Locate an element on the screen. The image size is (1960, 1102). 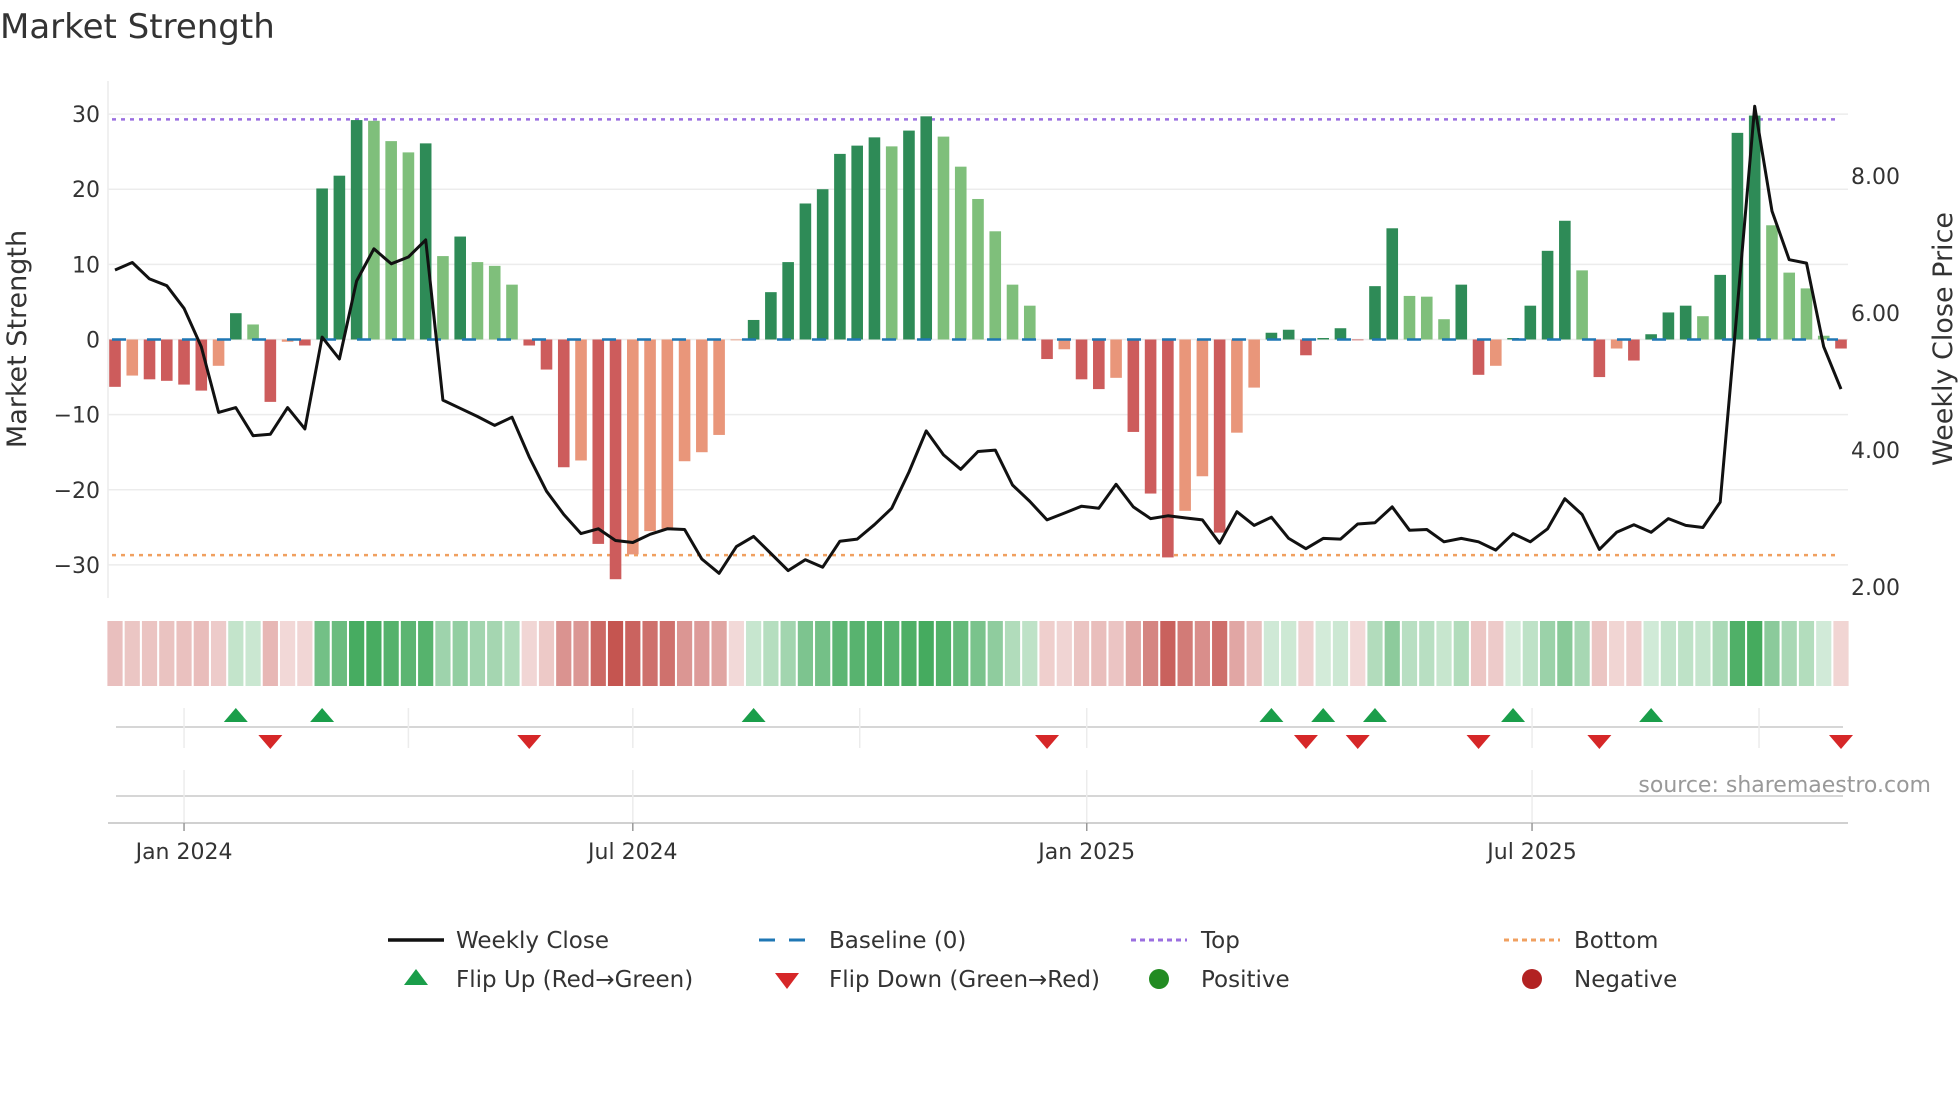
legend-label: Flip Down (Green→Red) is located at coordinates (964, 980).